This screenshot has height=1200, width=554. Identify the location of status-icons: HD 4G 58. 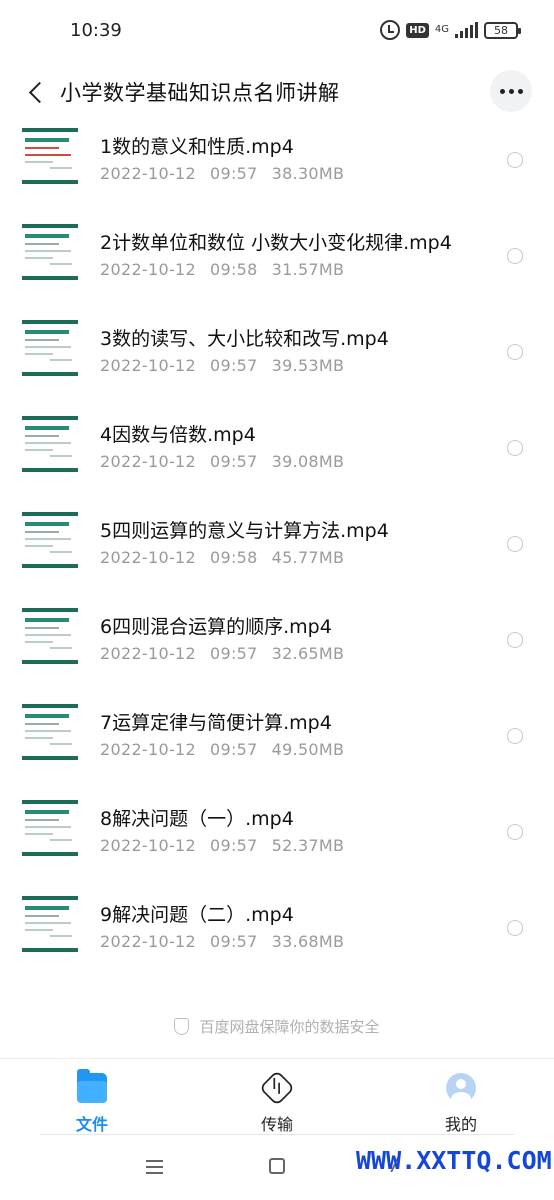
(450, 30).